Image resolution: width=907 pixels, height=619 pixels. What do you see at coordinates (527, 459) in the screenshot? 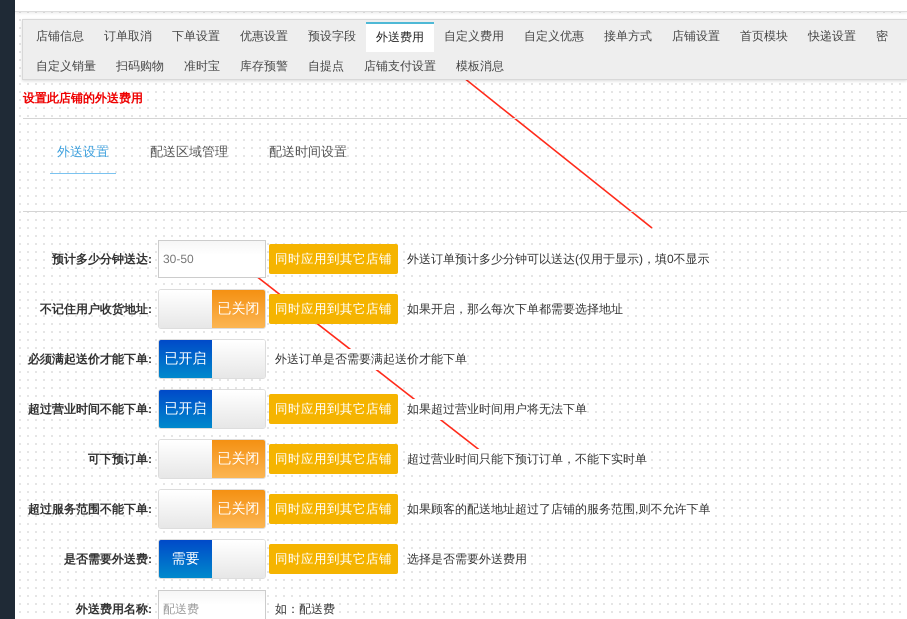
I see `help-text: 超过营业时间只能下预订订单，不能下实时单` at bounding box center [527, 459].